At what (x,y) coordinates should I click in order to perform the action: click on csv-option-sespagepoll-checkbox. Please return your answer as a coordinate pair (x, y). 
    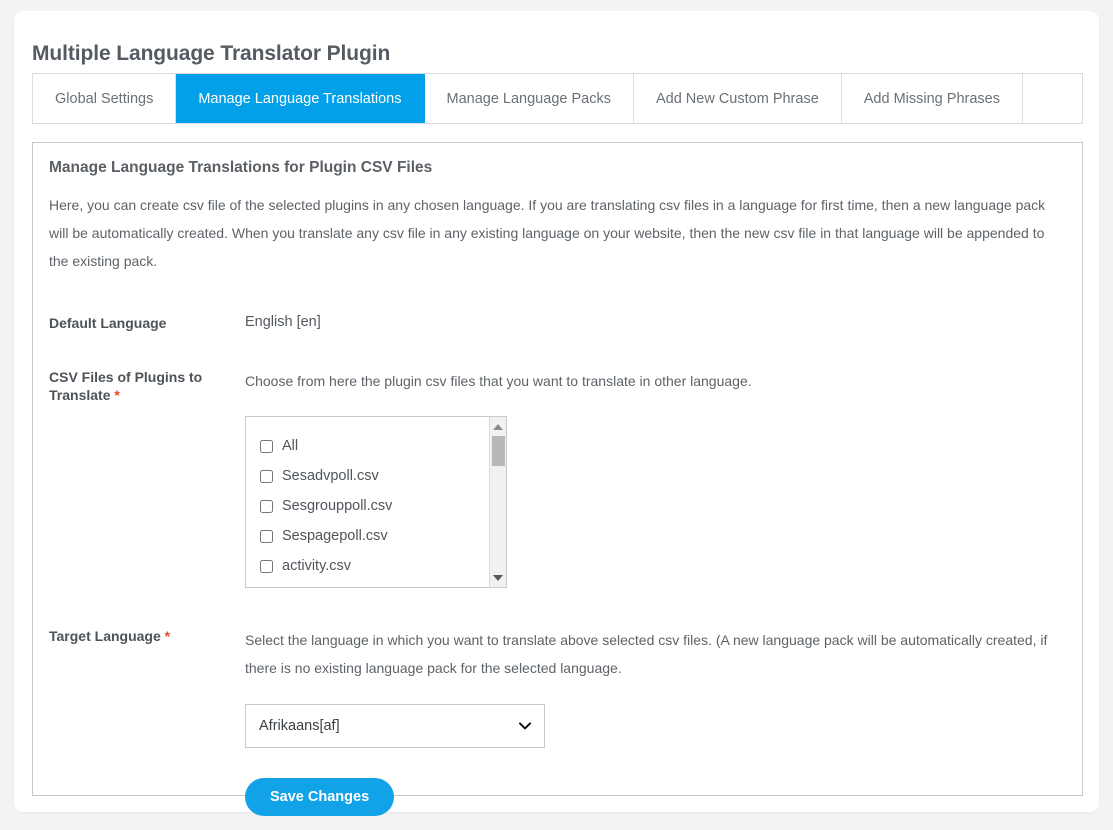
    Looking at the image, I should click on (266, 536).